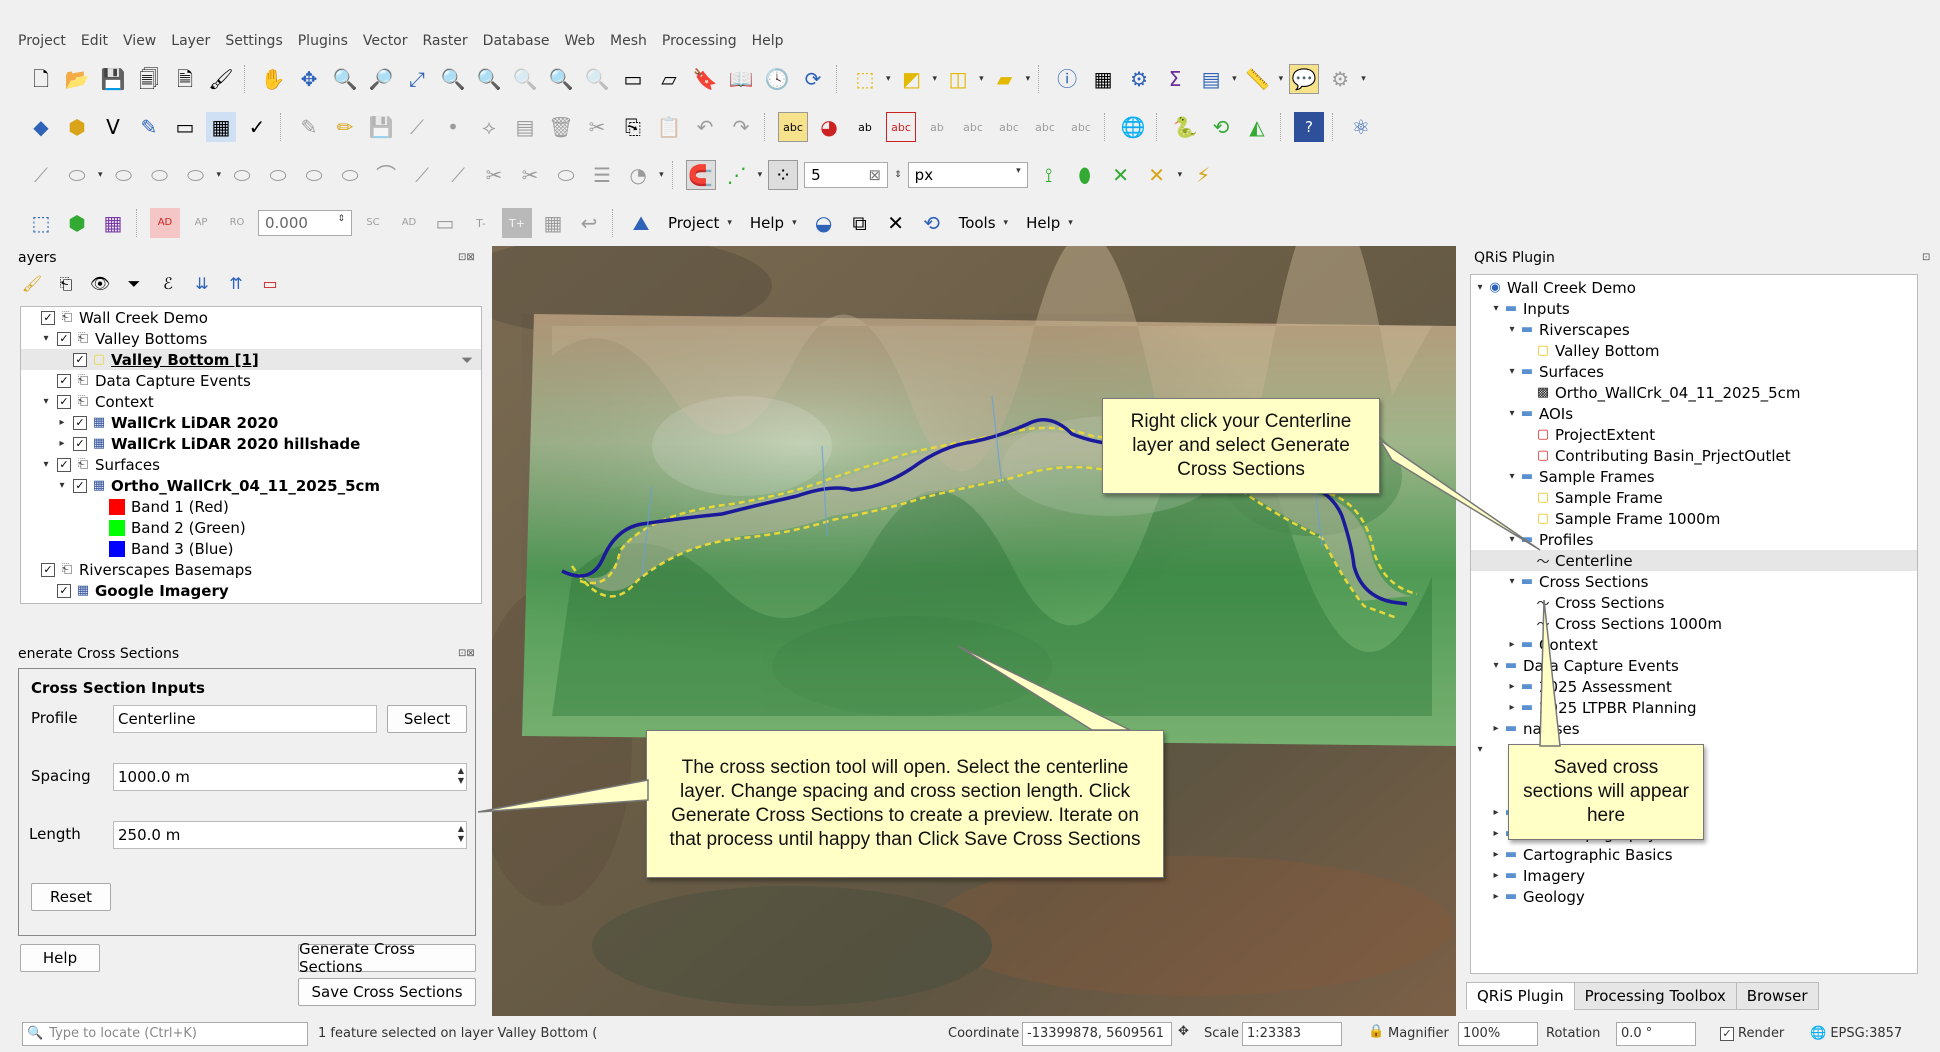 This screenshot has height=1052, width=1940. Describe the element at coordinates (1044, 688) in the screenshot. I see `pointer-to-map` at that location.